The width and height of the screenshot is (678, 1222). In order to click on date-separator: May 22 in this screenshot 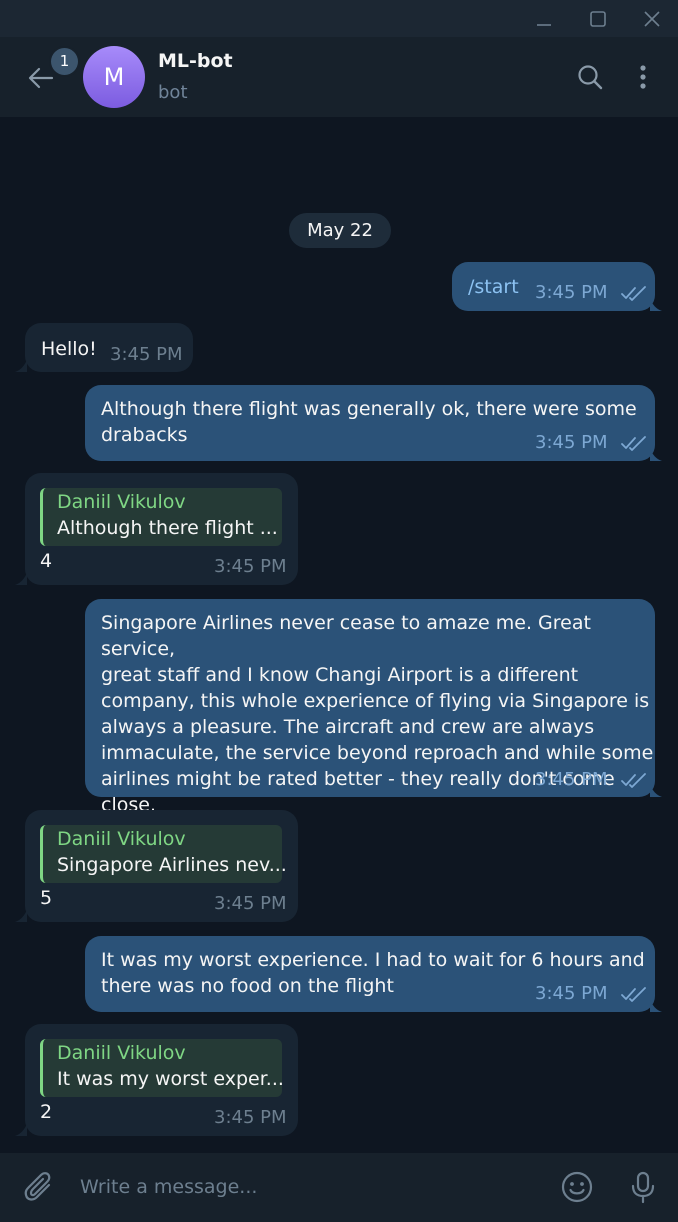, I will do `click(340, 230)`.